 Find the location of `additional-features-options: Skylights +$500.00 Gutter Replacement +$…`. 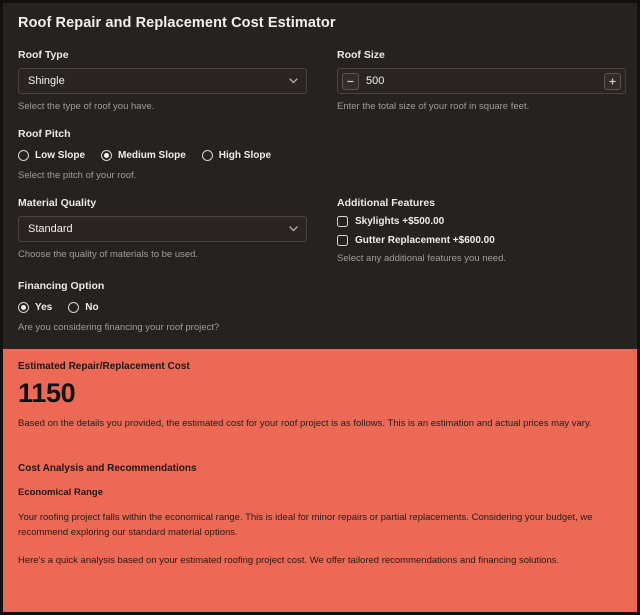

additional-features-options: Skylights +$500.00 Gutter Replacement +$… is located at coordinates (481, 231).